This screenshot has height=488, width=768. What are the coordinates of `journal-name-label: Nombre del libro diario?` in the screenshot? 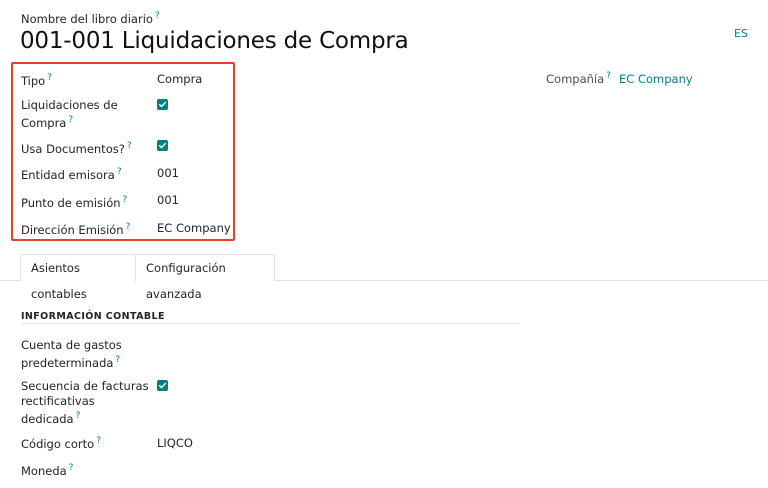 It's located at (90, 18).